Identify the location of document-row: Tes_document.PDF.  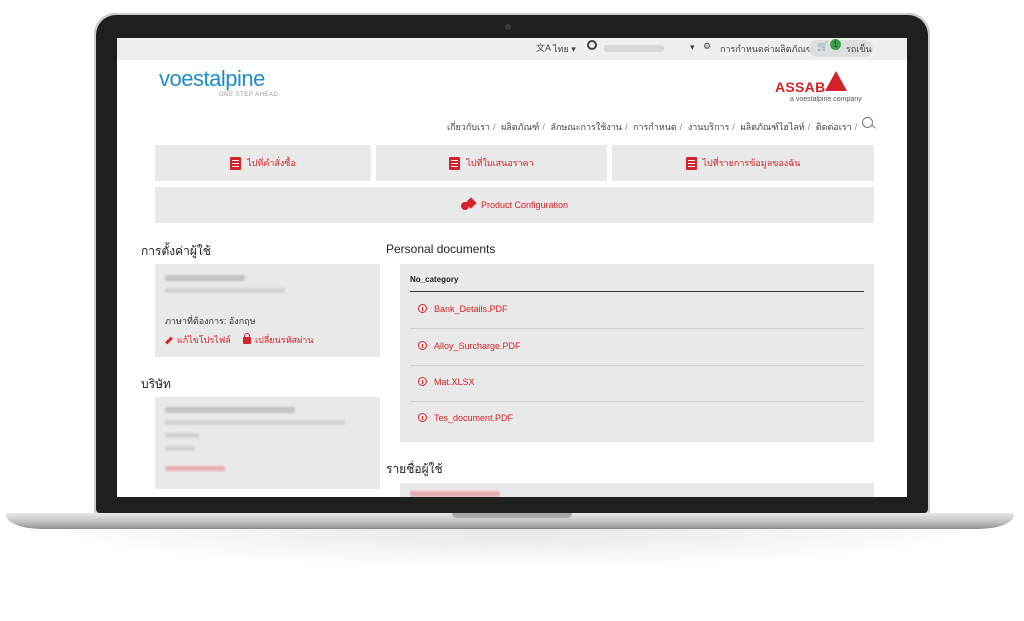
(637, 419).